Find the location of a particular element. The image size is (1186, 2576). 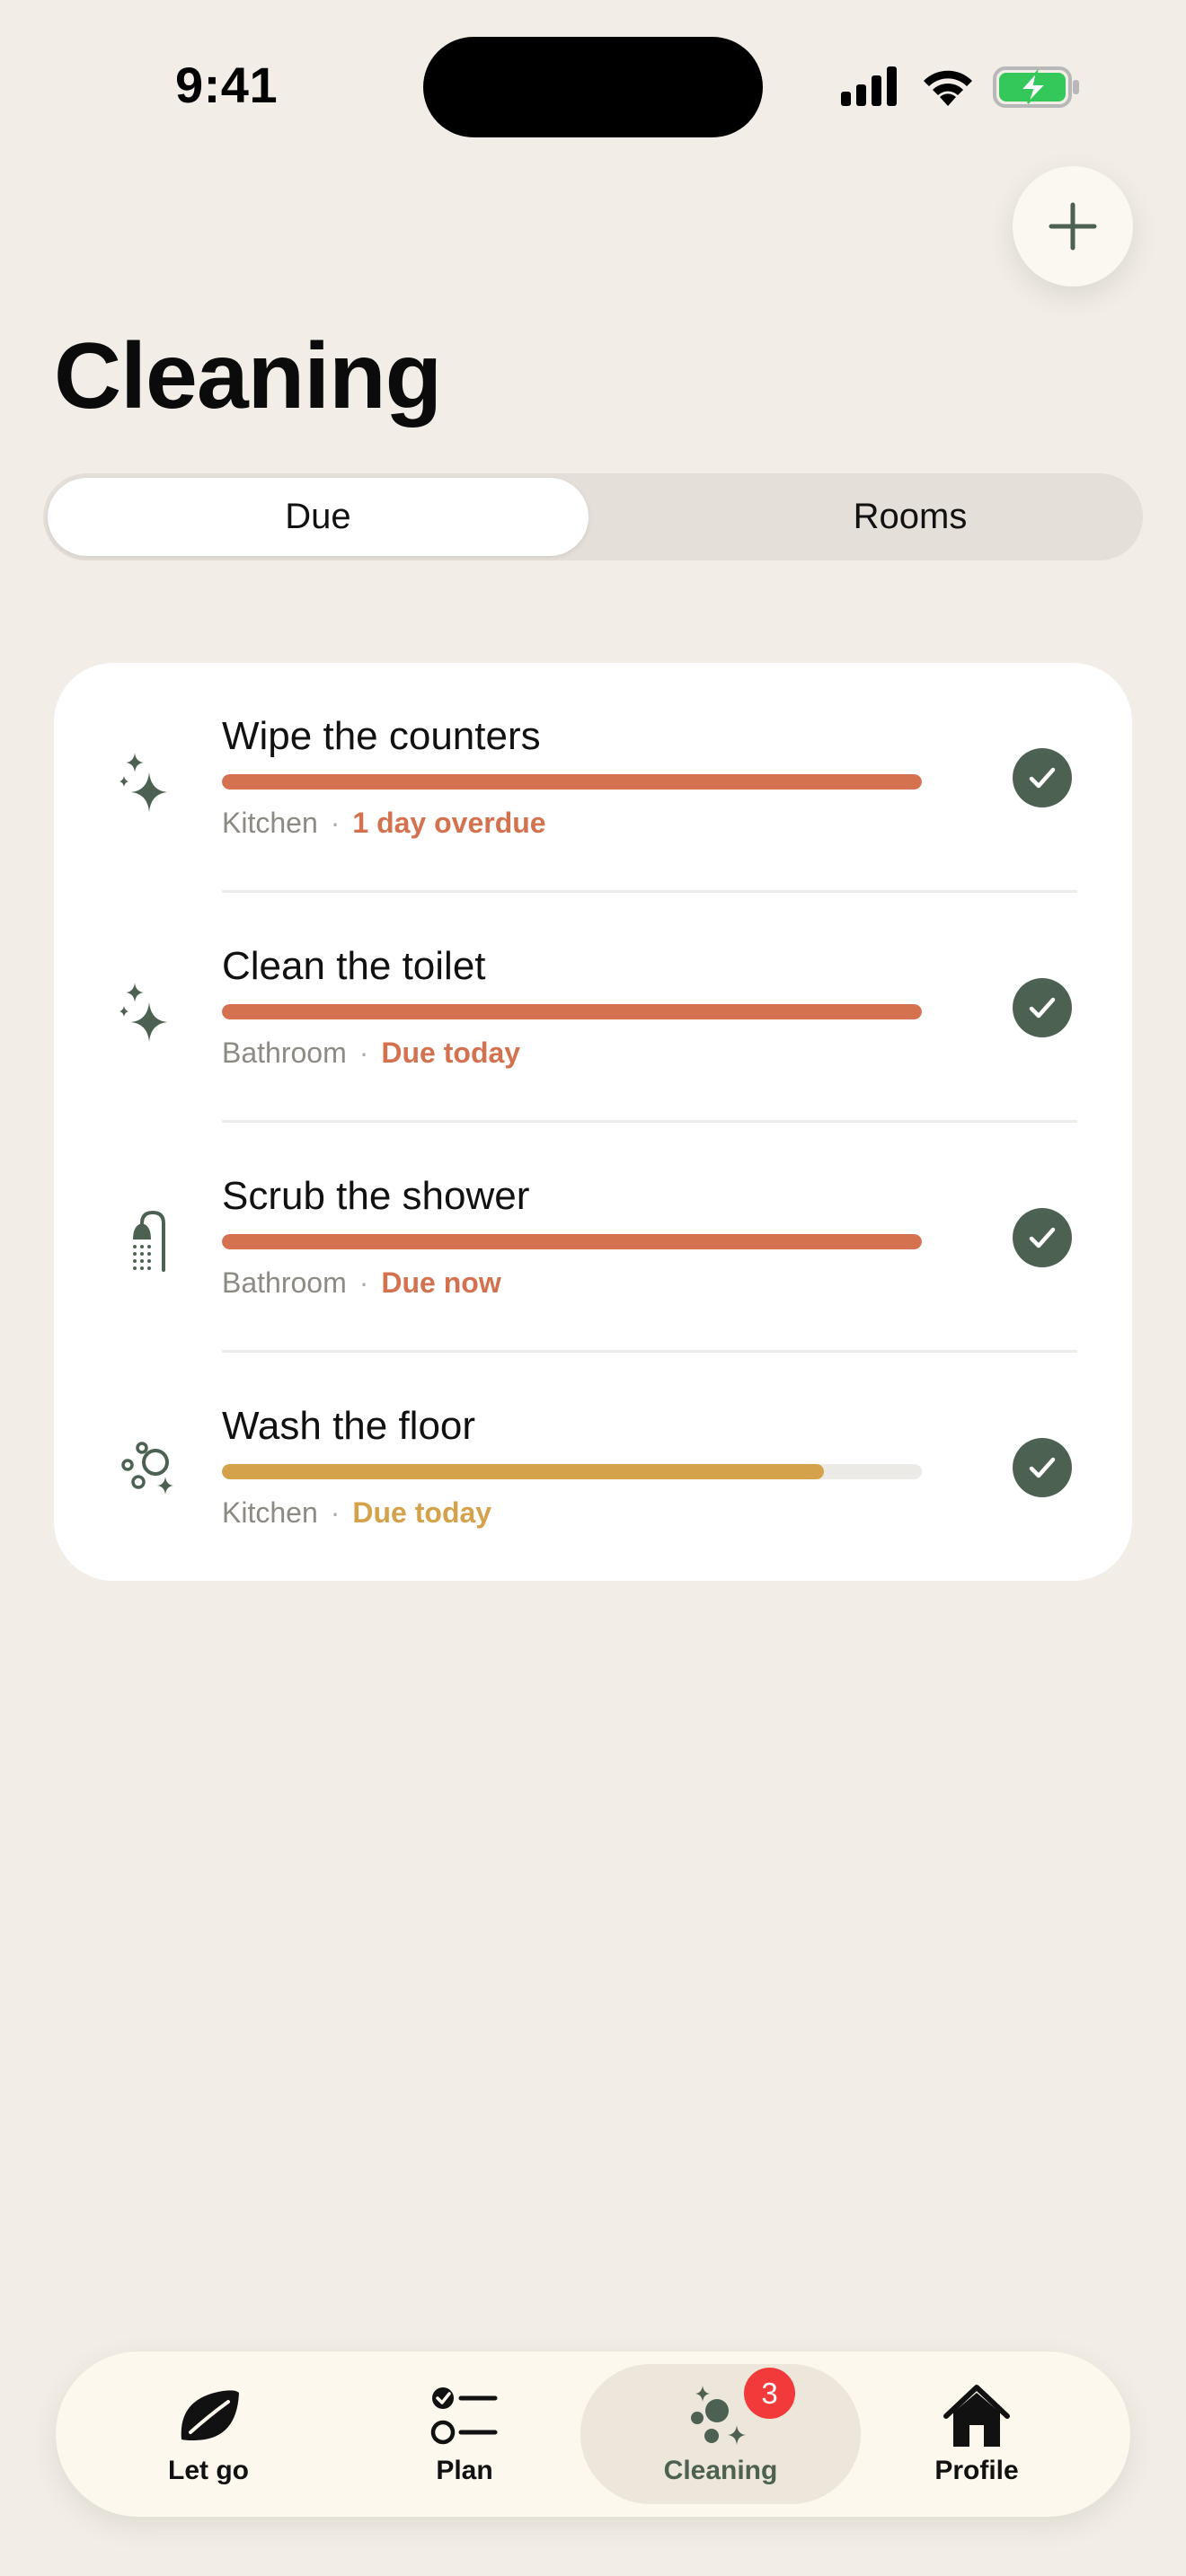

task-row: Clean the toilet Bathroom · Due today is located at coordinates (593, 1008).